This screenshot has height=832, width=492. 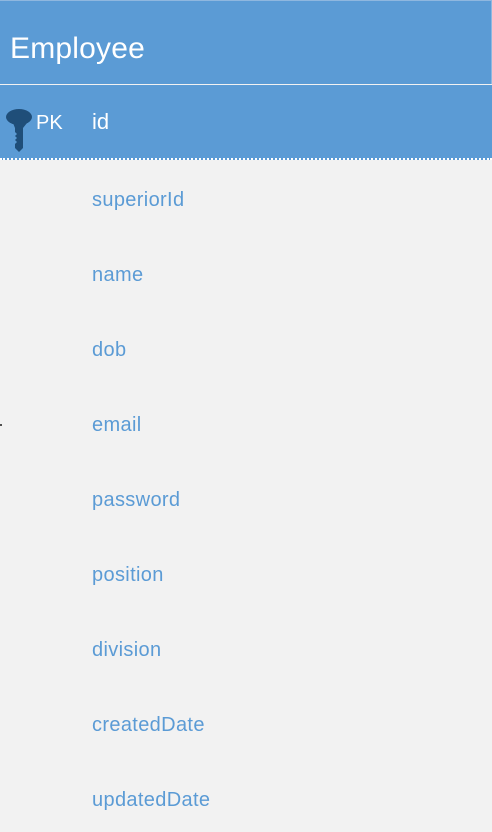 I want to click on primary-key-row: PK id, so click(x=246, y=122).